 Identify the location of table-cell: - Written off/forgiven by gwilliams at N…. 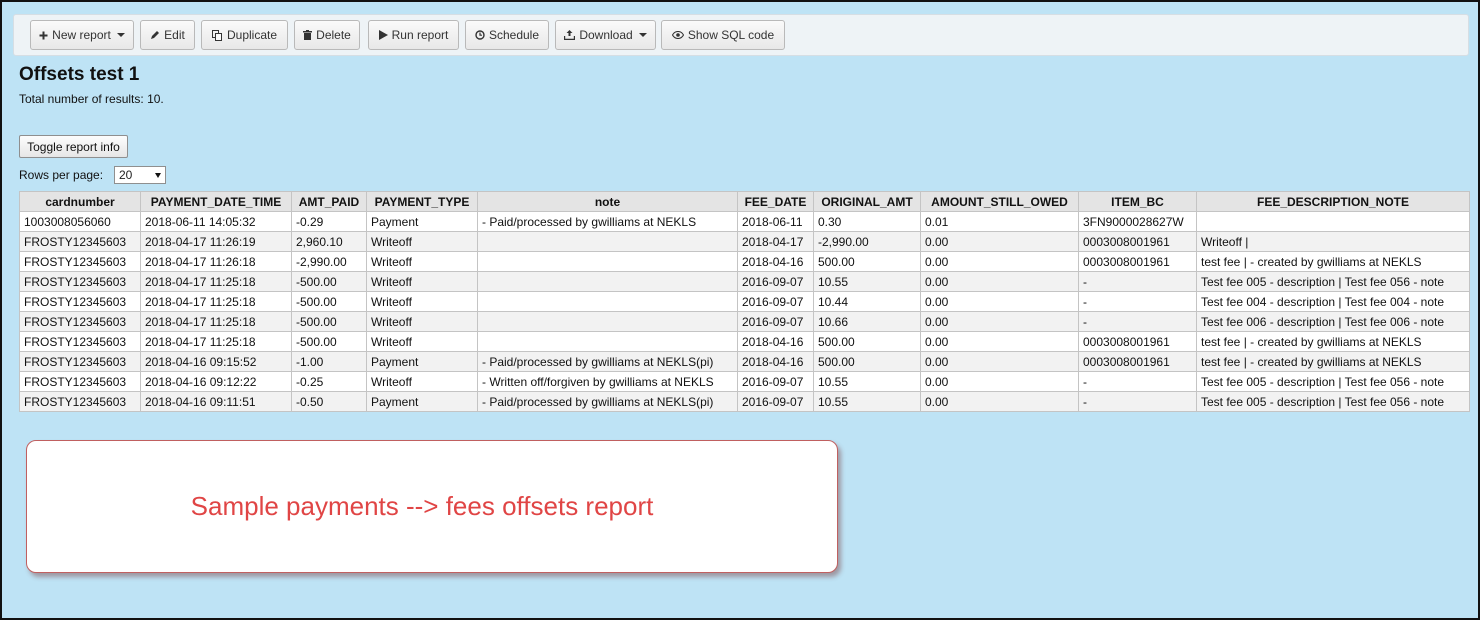
(607, 381).